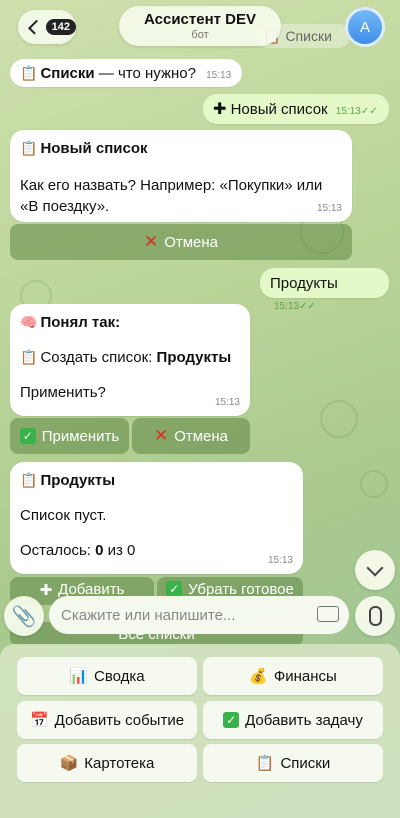 This screenshot has height=818, width=400. Describe the element at coordinates (145, 73) in the screenshot. I see `message-text: — что нужно?` at that location.